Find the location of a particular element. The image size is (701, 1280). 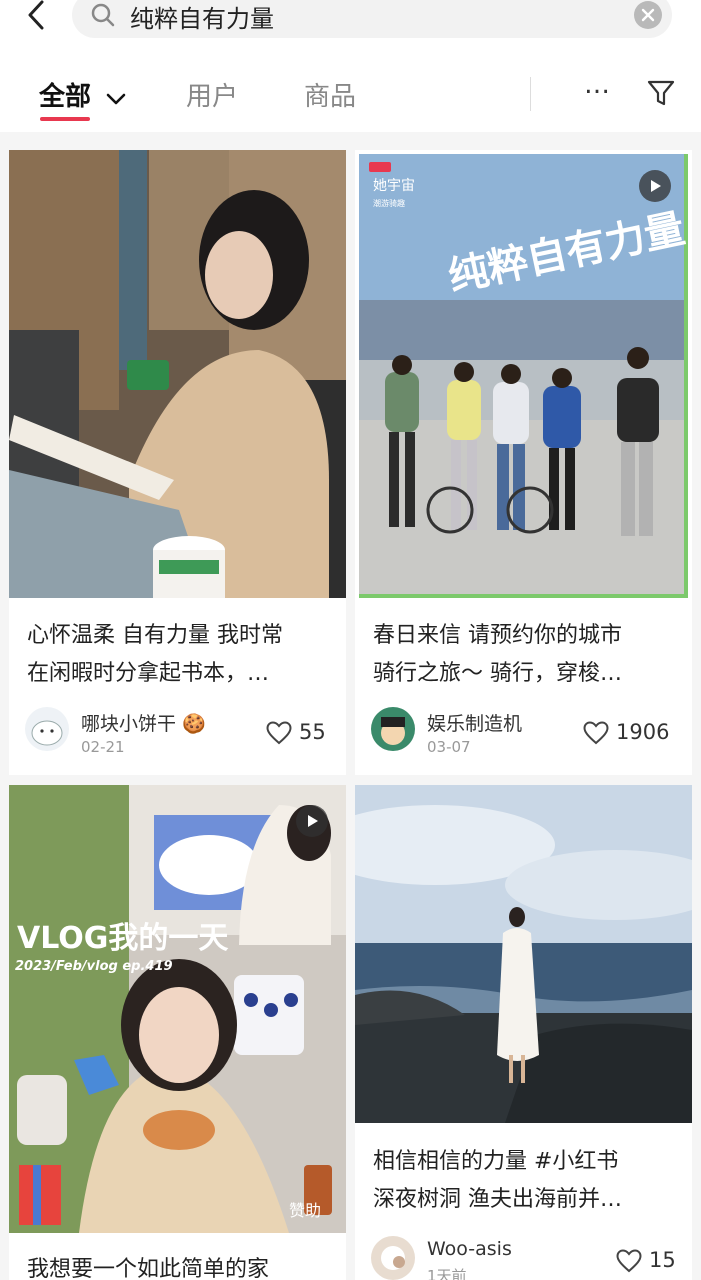

like-count: 15 is located at coordinates (662, 1260).